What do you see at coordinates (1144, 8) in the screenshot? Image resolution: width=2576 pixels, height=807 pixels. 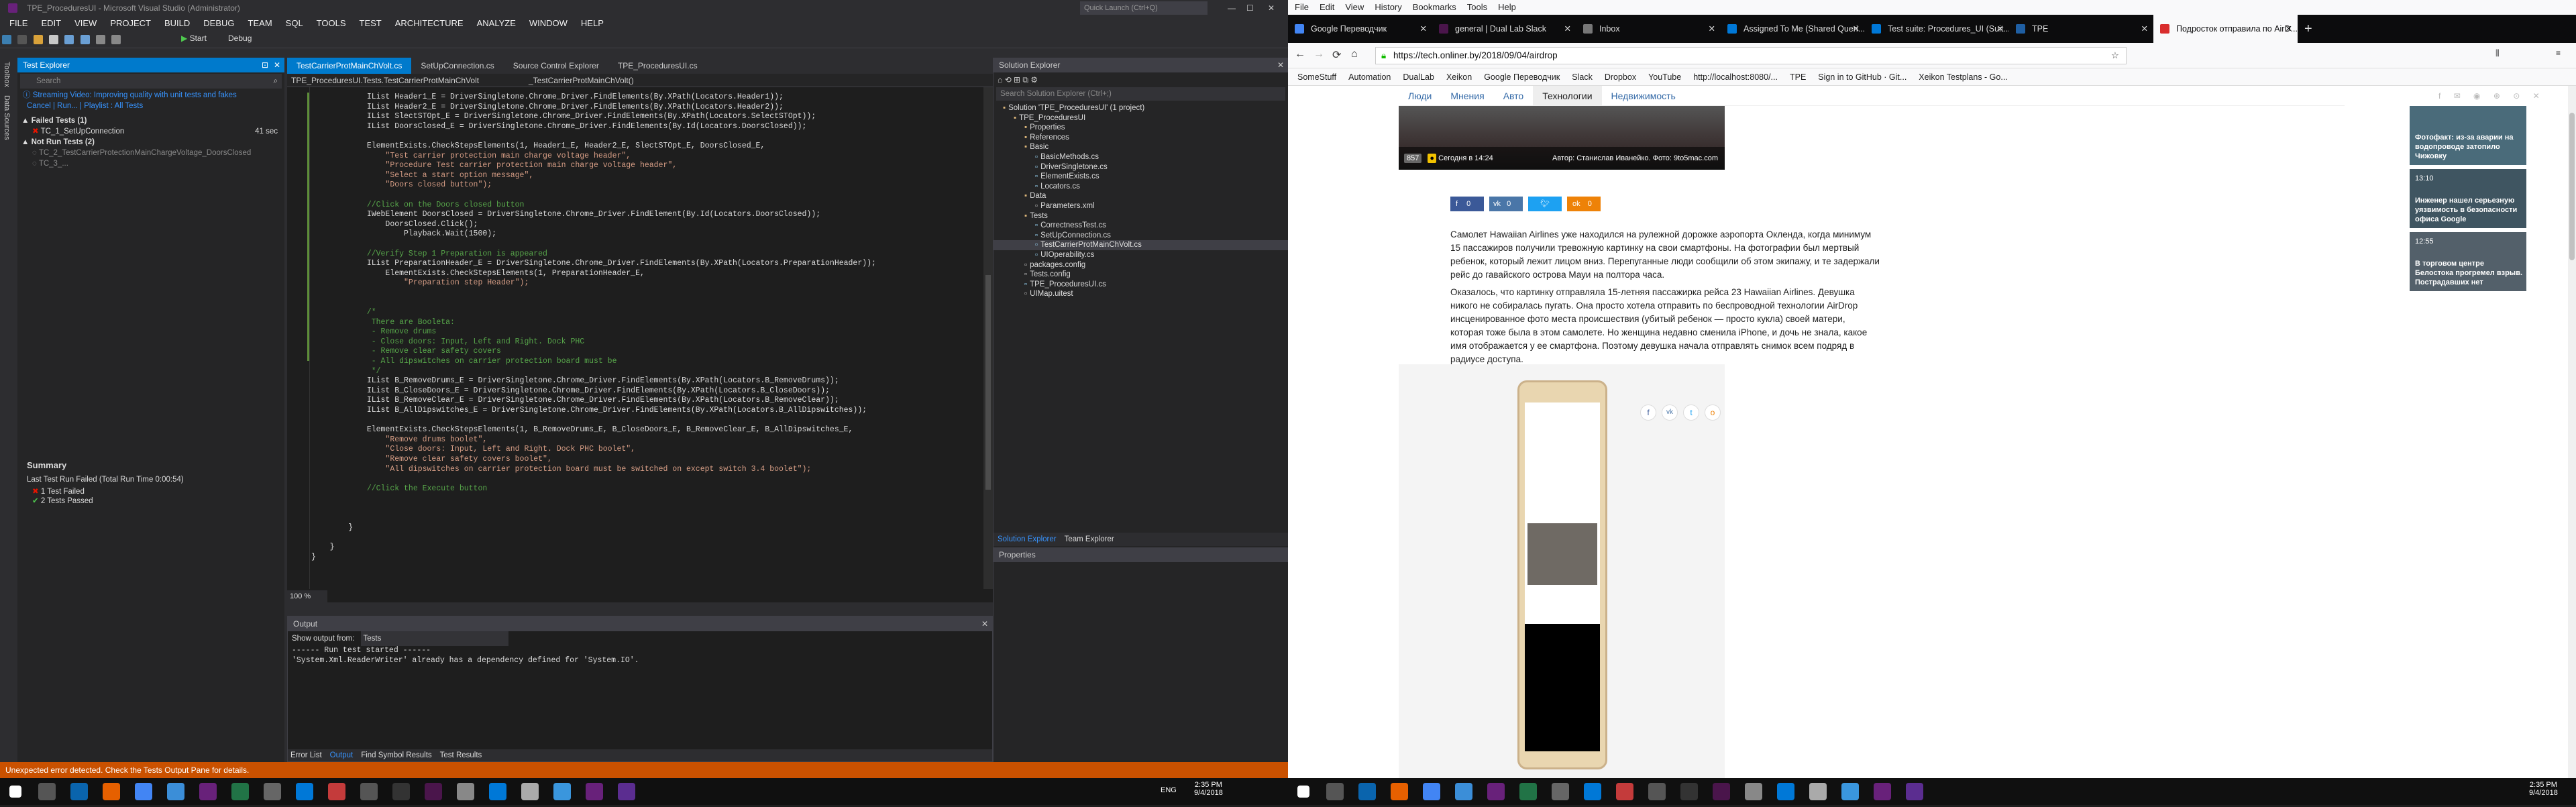 I see `quick-launch-input: Quick Launch (Ctrl+Q)` at bounding box center [1144, 8].